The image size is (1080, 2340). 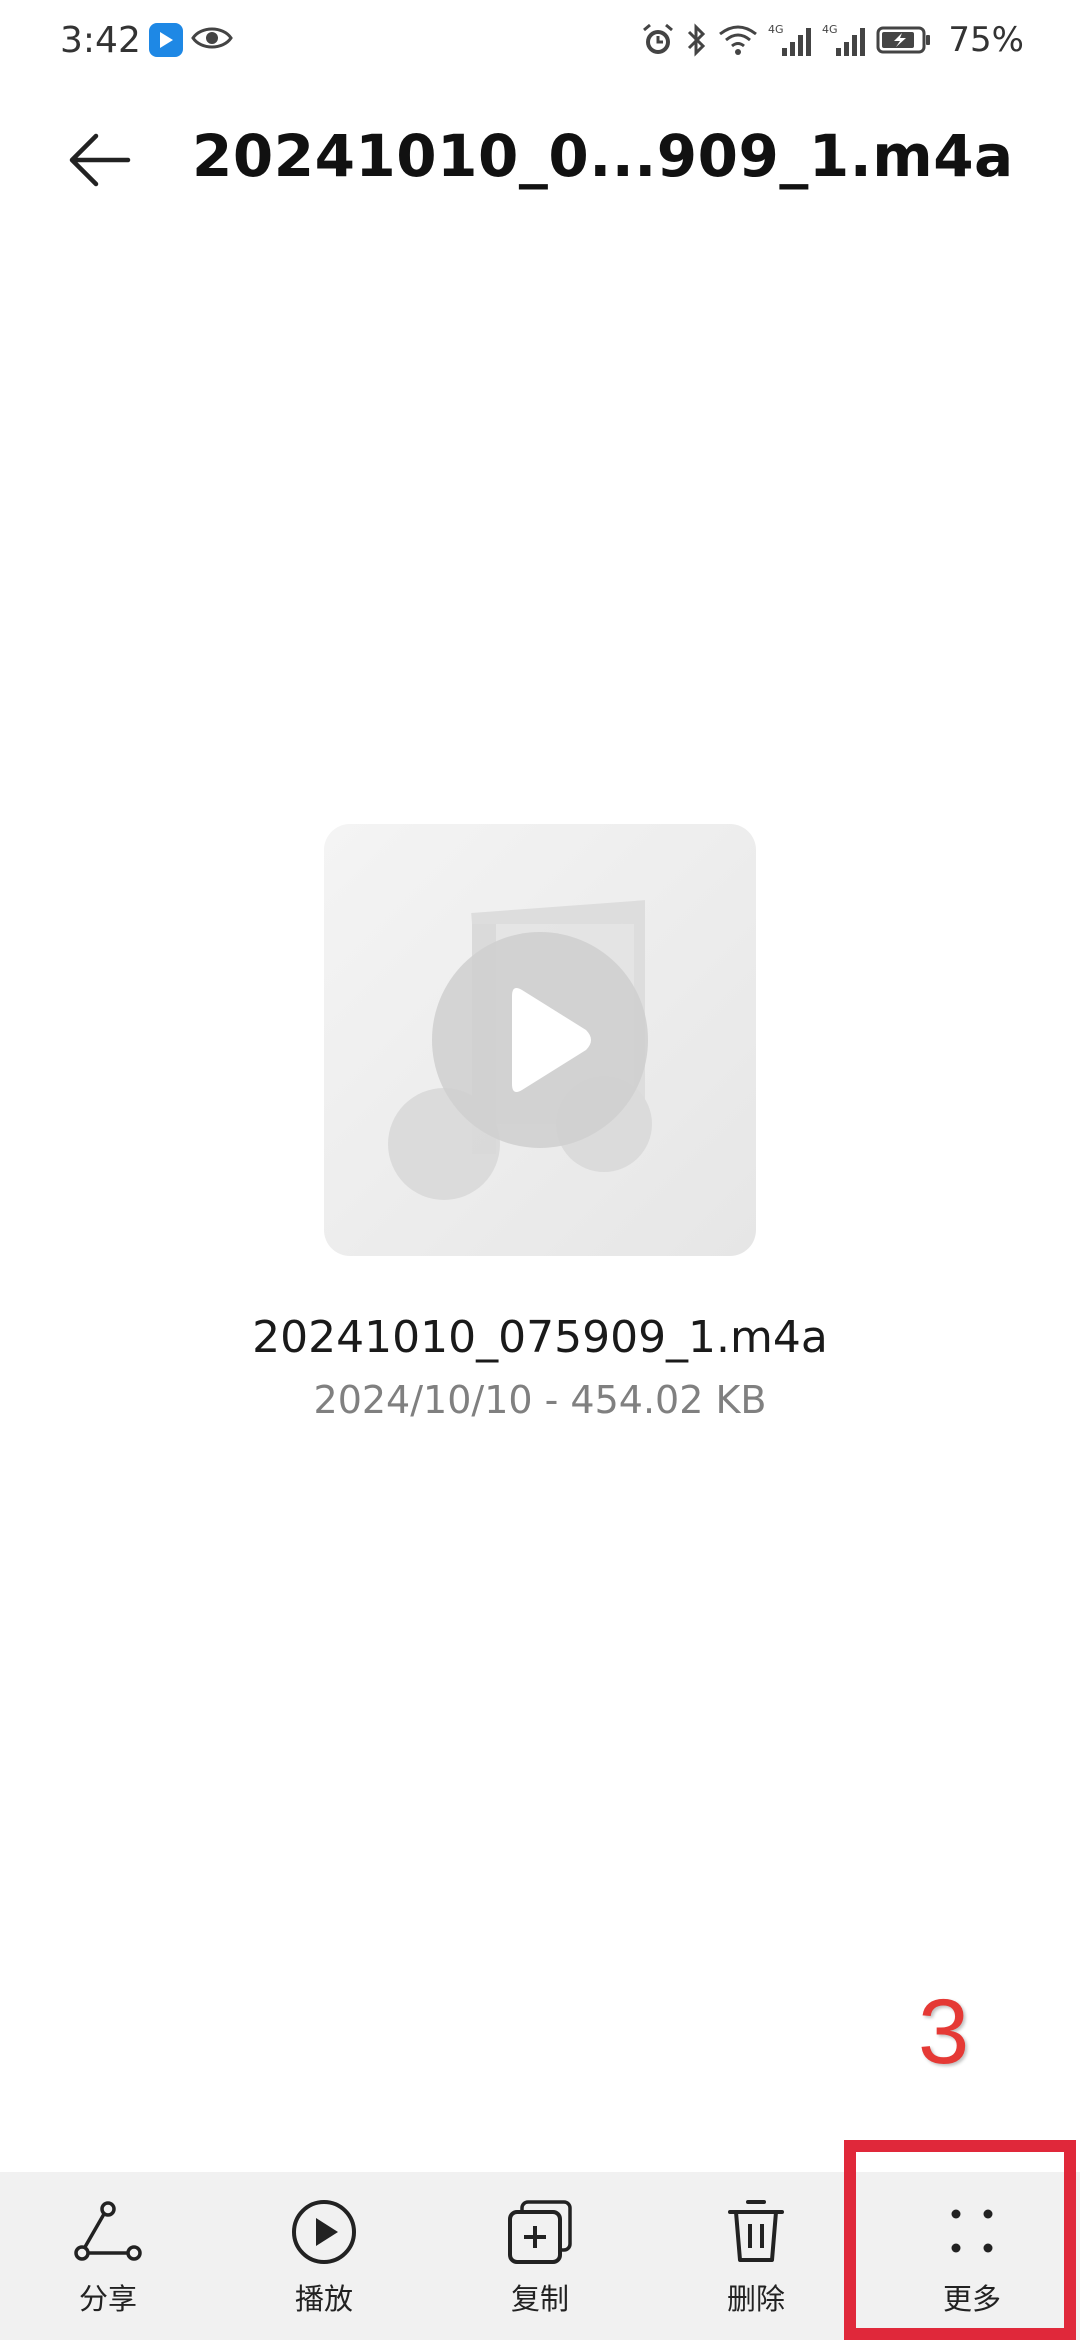 I want to click on cellular-signal-2-icon: 4G, so click(x=844, y=40).